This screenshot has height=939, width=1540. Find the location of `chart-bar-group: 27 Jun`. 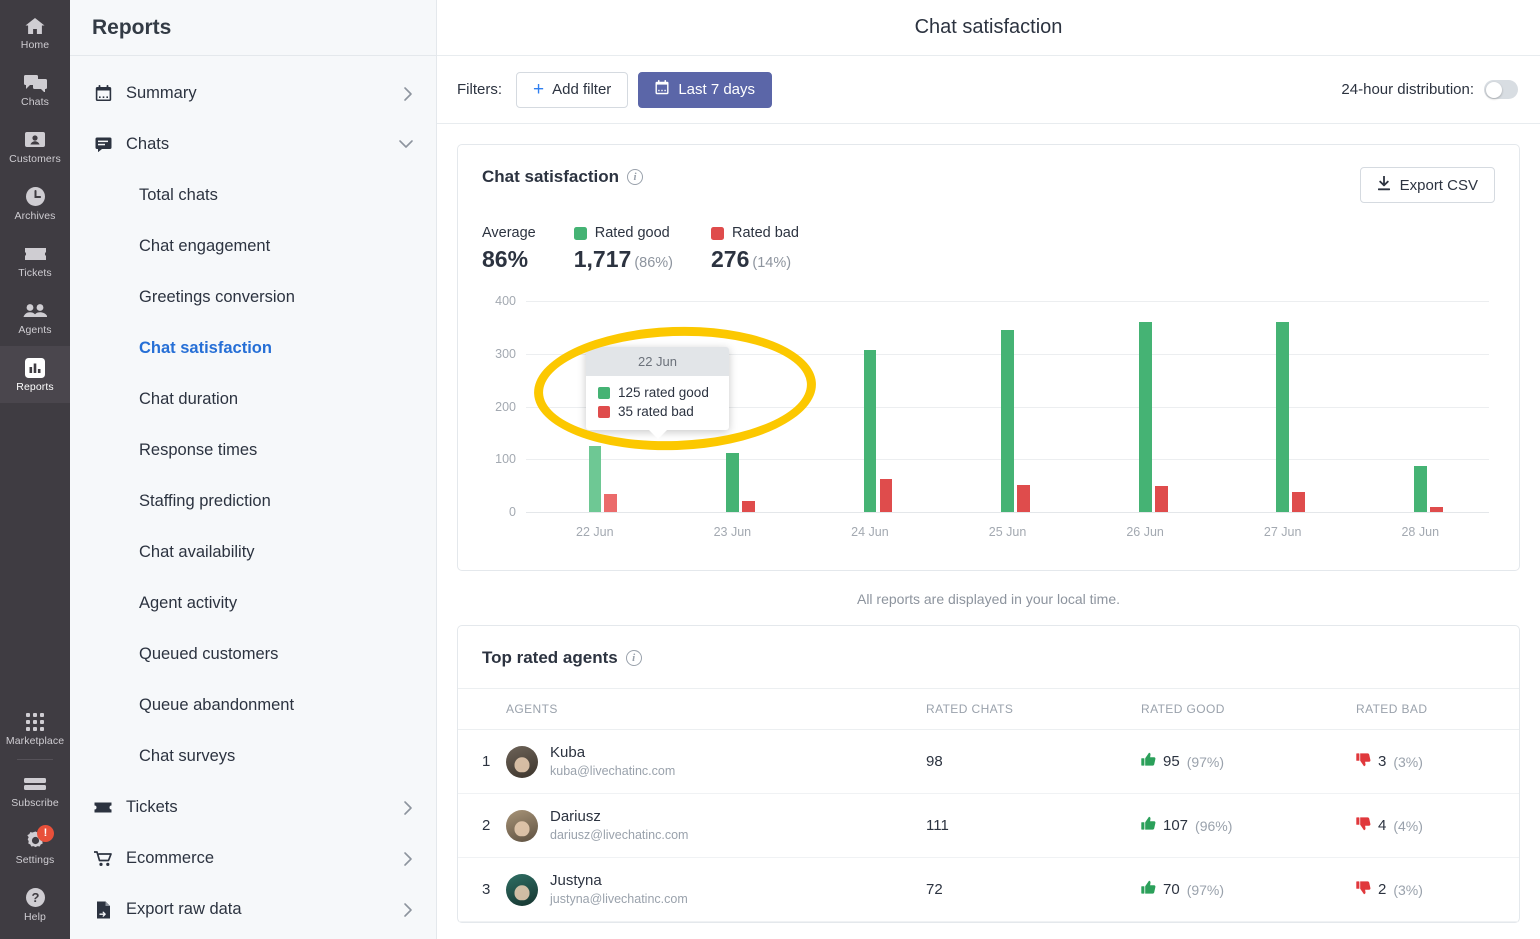

chart-bar-group: 27 Jun is located at coordinates (1283, 420).